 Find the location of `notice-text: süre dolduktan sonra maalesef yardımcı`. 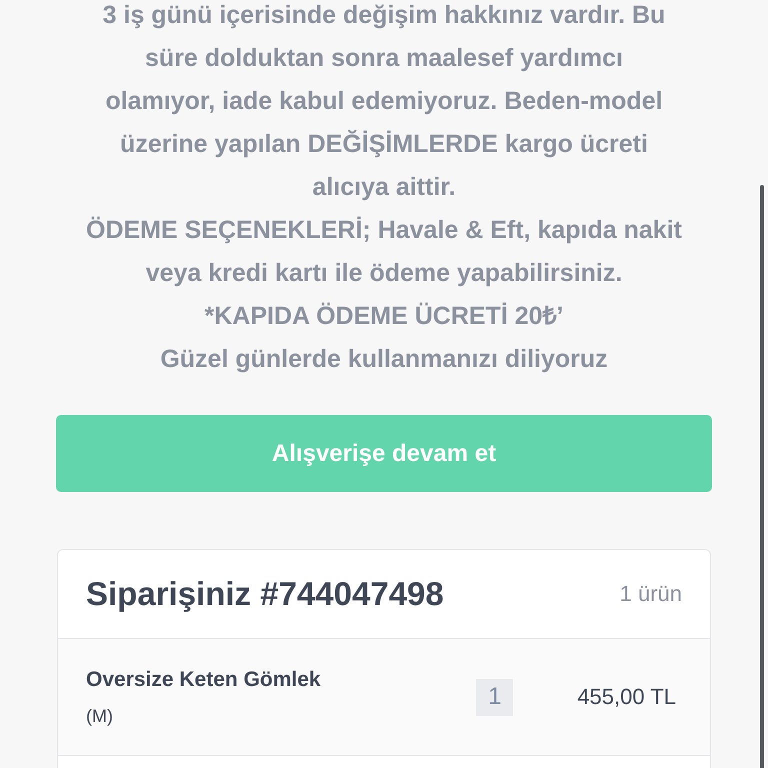

notice-text: süre dolduktan sonra maalesef yardımcı is located at coordinates (384, 58).